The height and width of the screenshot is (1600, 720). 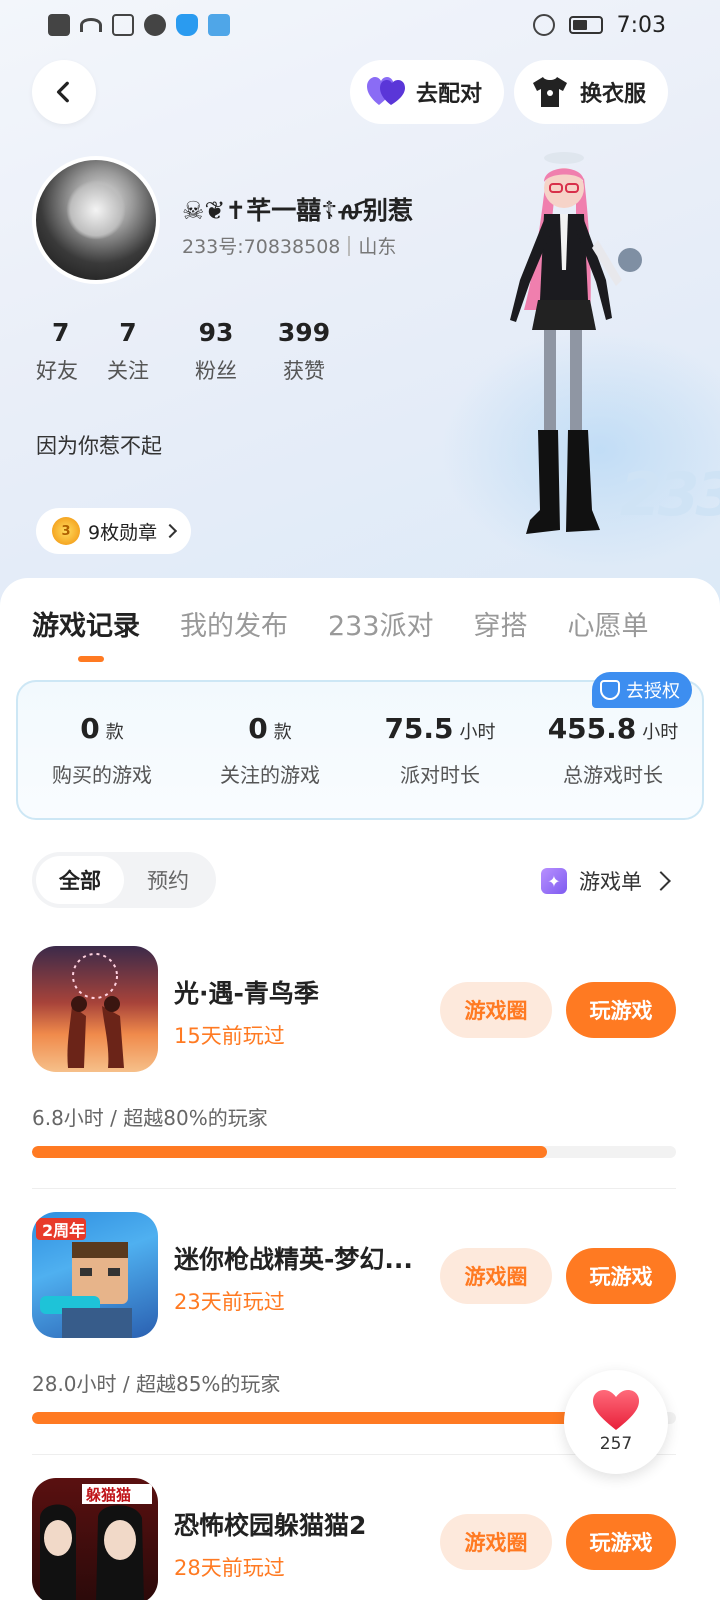 I want to click on game-name: 恐怖校园躲猫猫2, so click(x=270, y=1525).